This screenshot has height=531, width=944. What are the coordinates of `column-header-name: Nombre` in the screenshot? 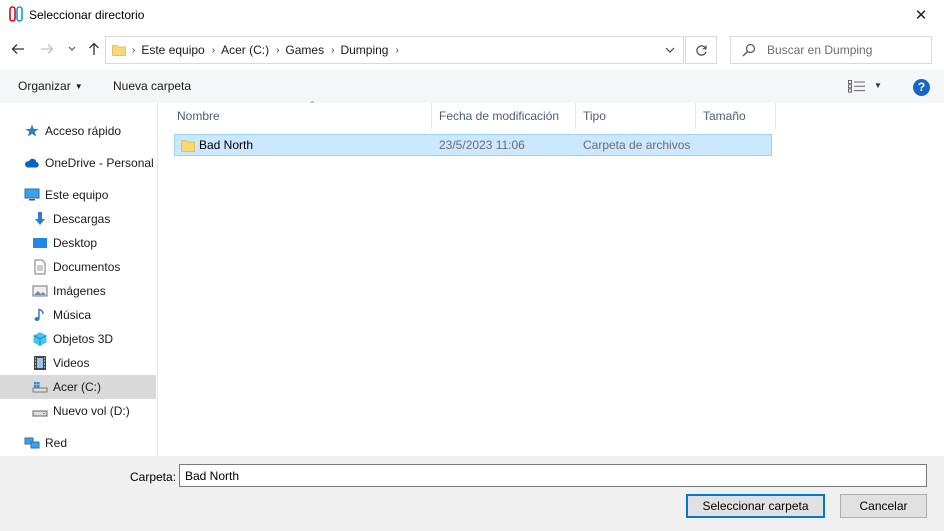 It's located at (301, 116).